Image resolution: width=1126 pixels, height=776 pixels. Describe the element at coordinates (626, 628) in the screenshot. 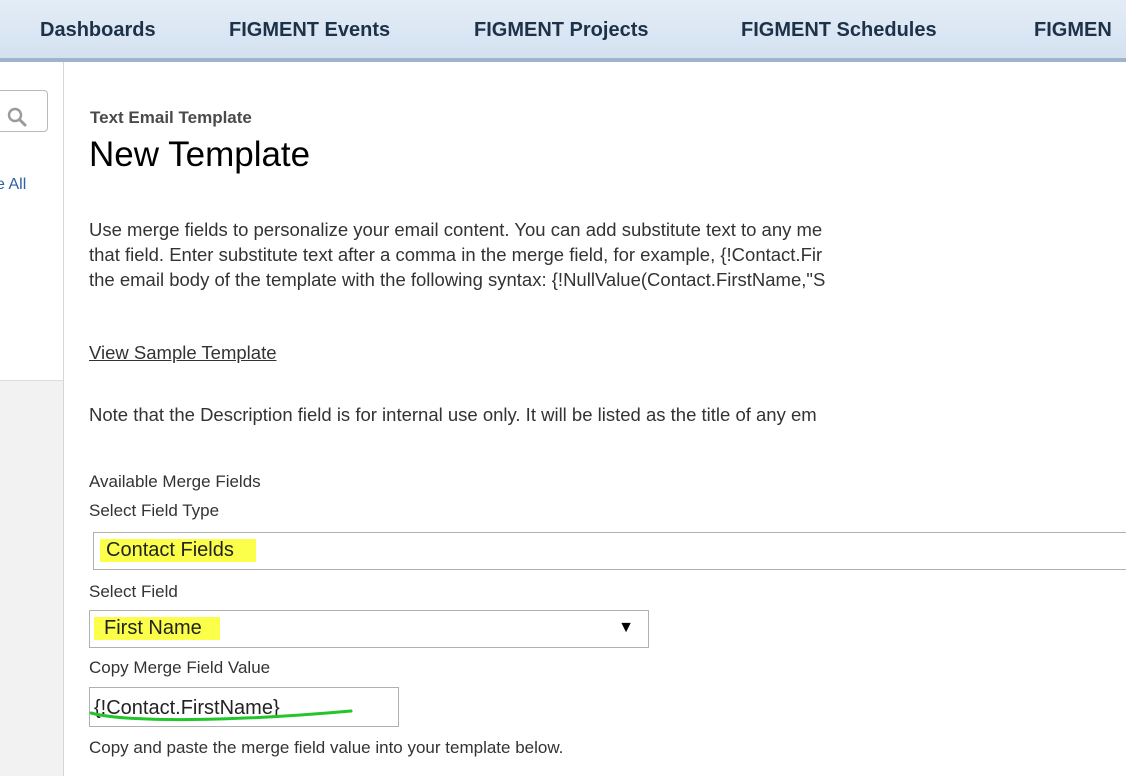

I see `dropdown-arrow-icon: ▼` at that location.